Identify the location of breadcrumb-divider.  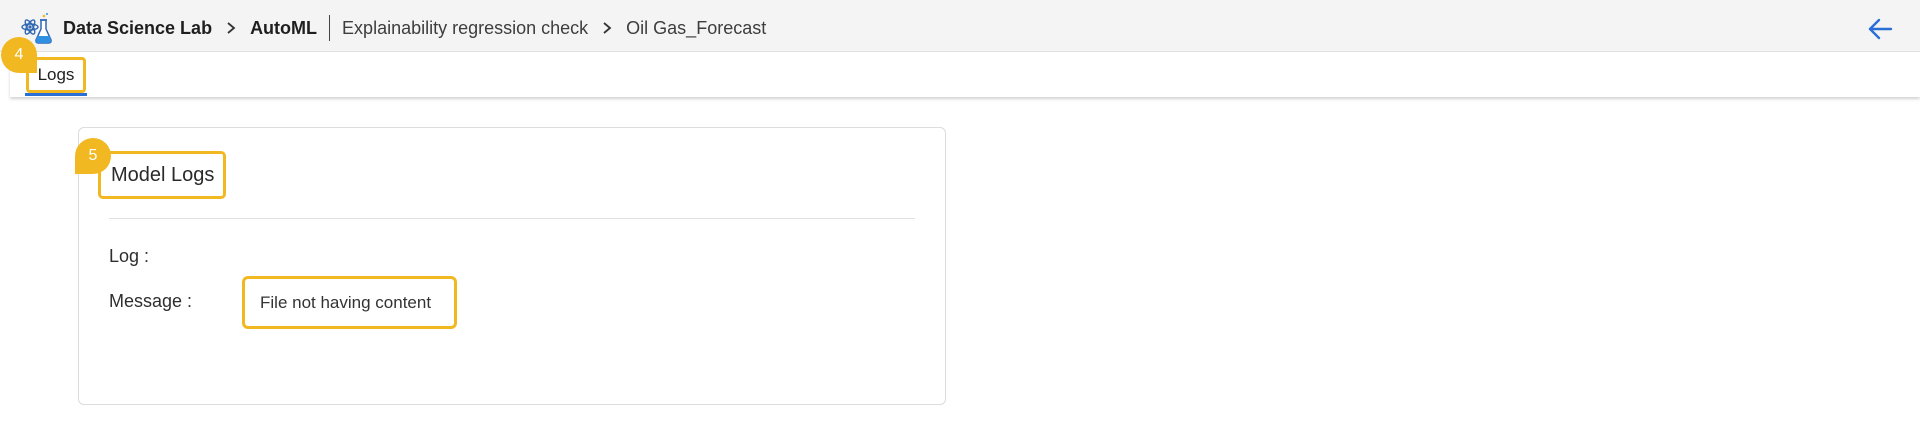
(330, 28).